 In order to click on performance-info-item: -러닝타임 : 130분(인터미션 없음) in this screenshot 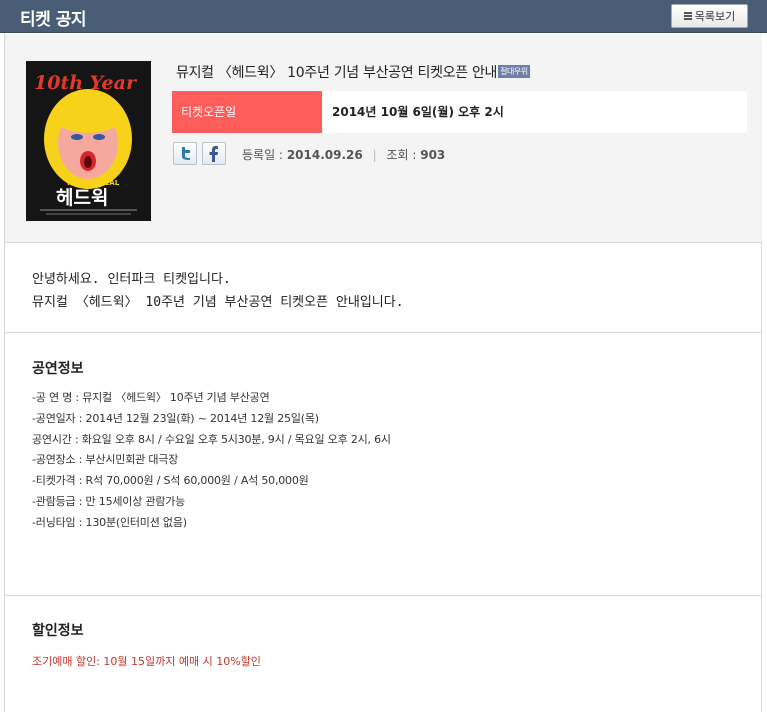, I will do `click(109, 522)`.